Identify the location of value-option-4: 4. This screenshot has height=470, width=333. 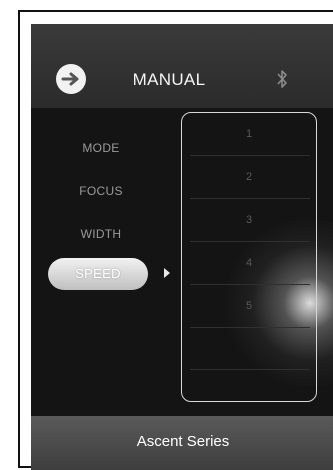
(249, 263).